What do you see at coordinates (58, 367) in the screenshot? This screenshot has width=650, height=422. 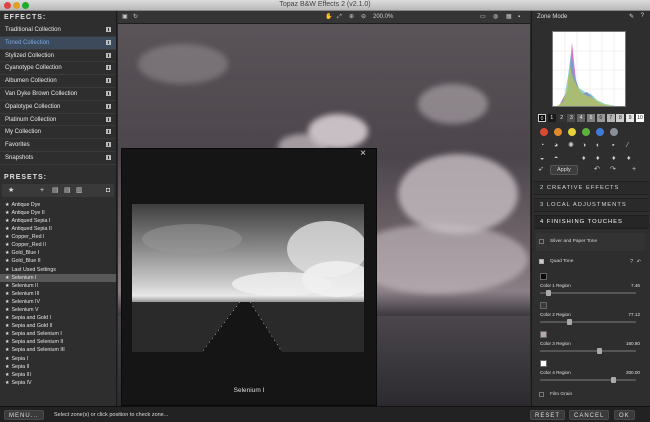 I see `preset-item: ★ Sepia II` at bounding box center [58, 367].